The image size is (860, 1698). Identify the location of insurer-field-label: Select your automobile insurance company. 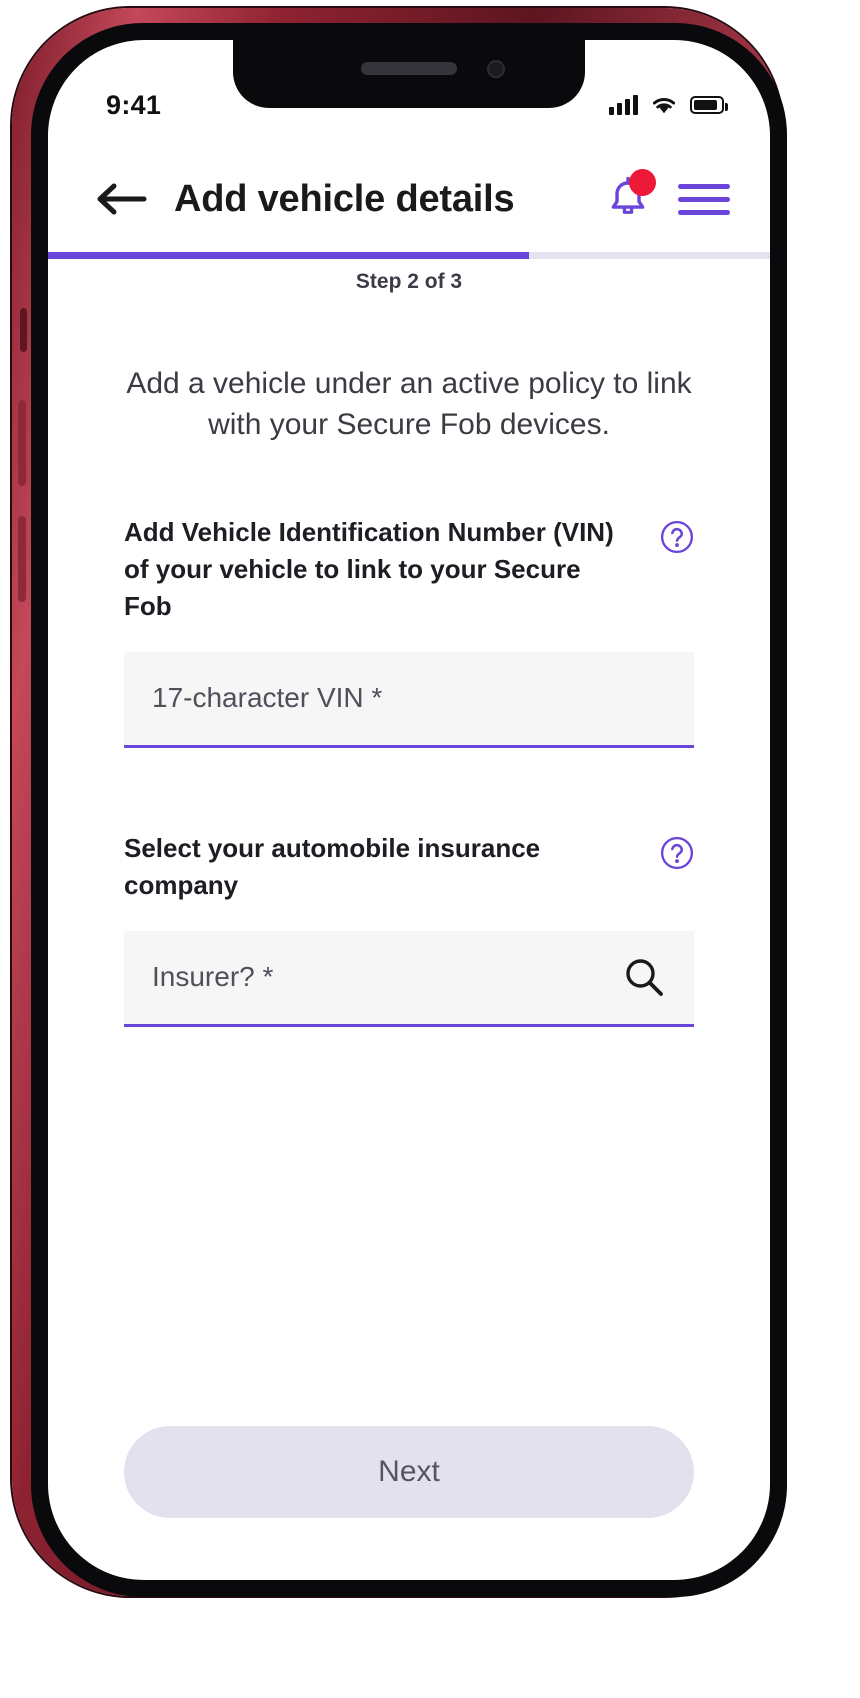
(332, 866).